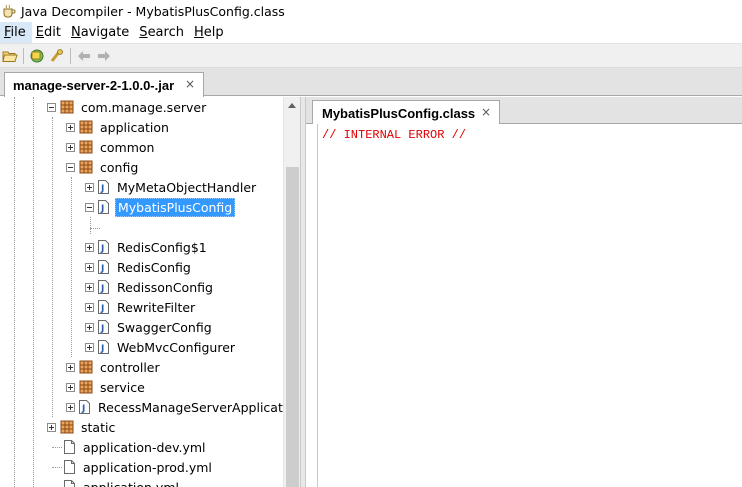  Describe the element at coordinates (180, 407) in the screenshot. I see `tree-item-recessmanageserverapplication: J RecessManageServerApplicatic` at that location.